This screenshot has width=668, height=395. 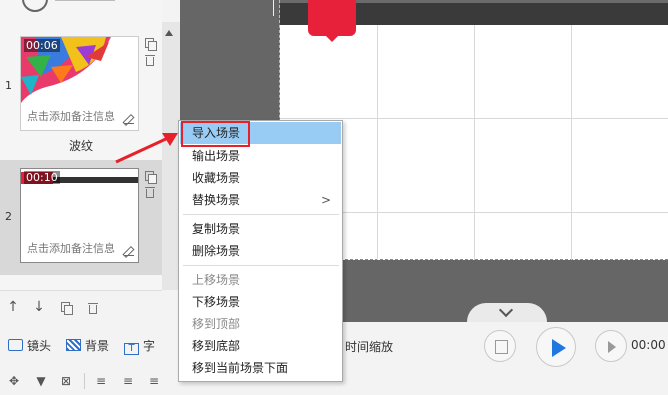 What do you see at coordinates (139, 346) in the screenshot?
I see `text-button: T字` at bounding box center [139, 346].